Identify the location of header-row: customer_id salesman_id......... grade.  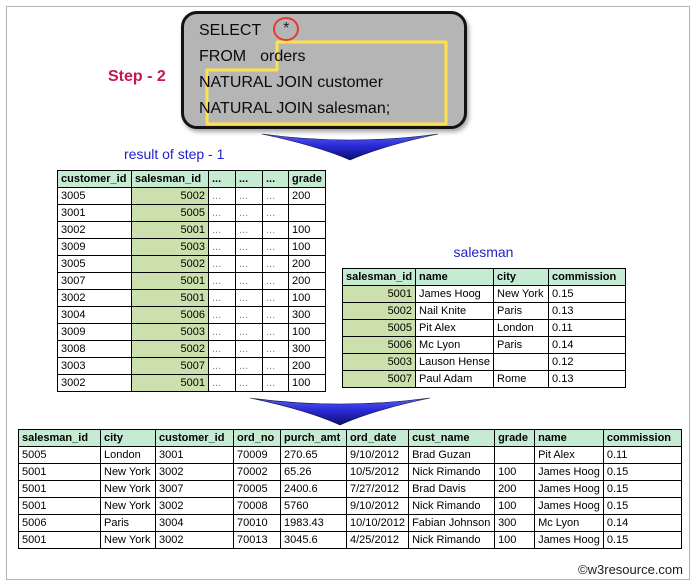
(191, 179).